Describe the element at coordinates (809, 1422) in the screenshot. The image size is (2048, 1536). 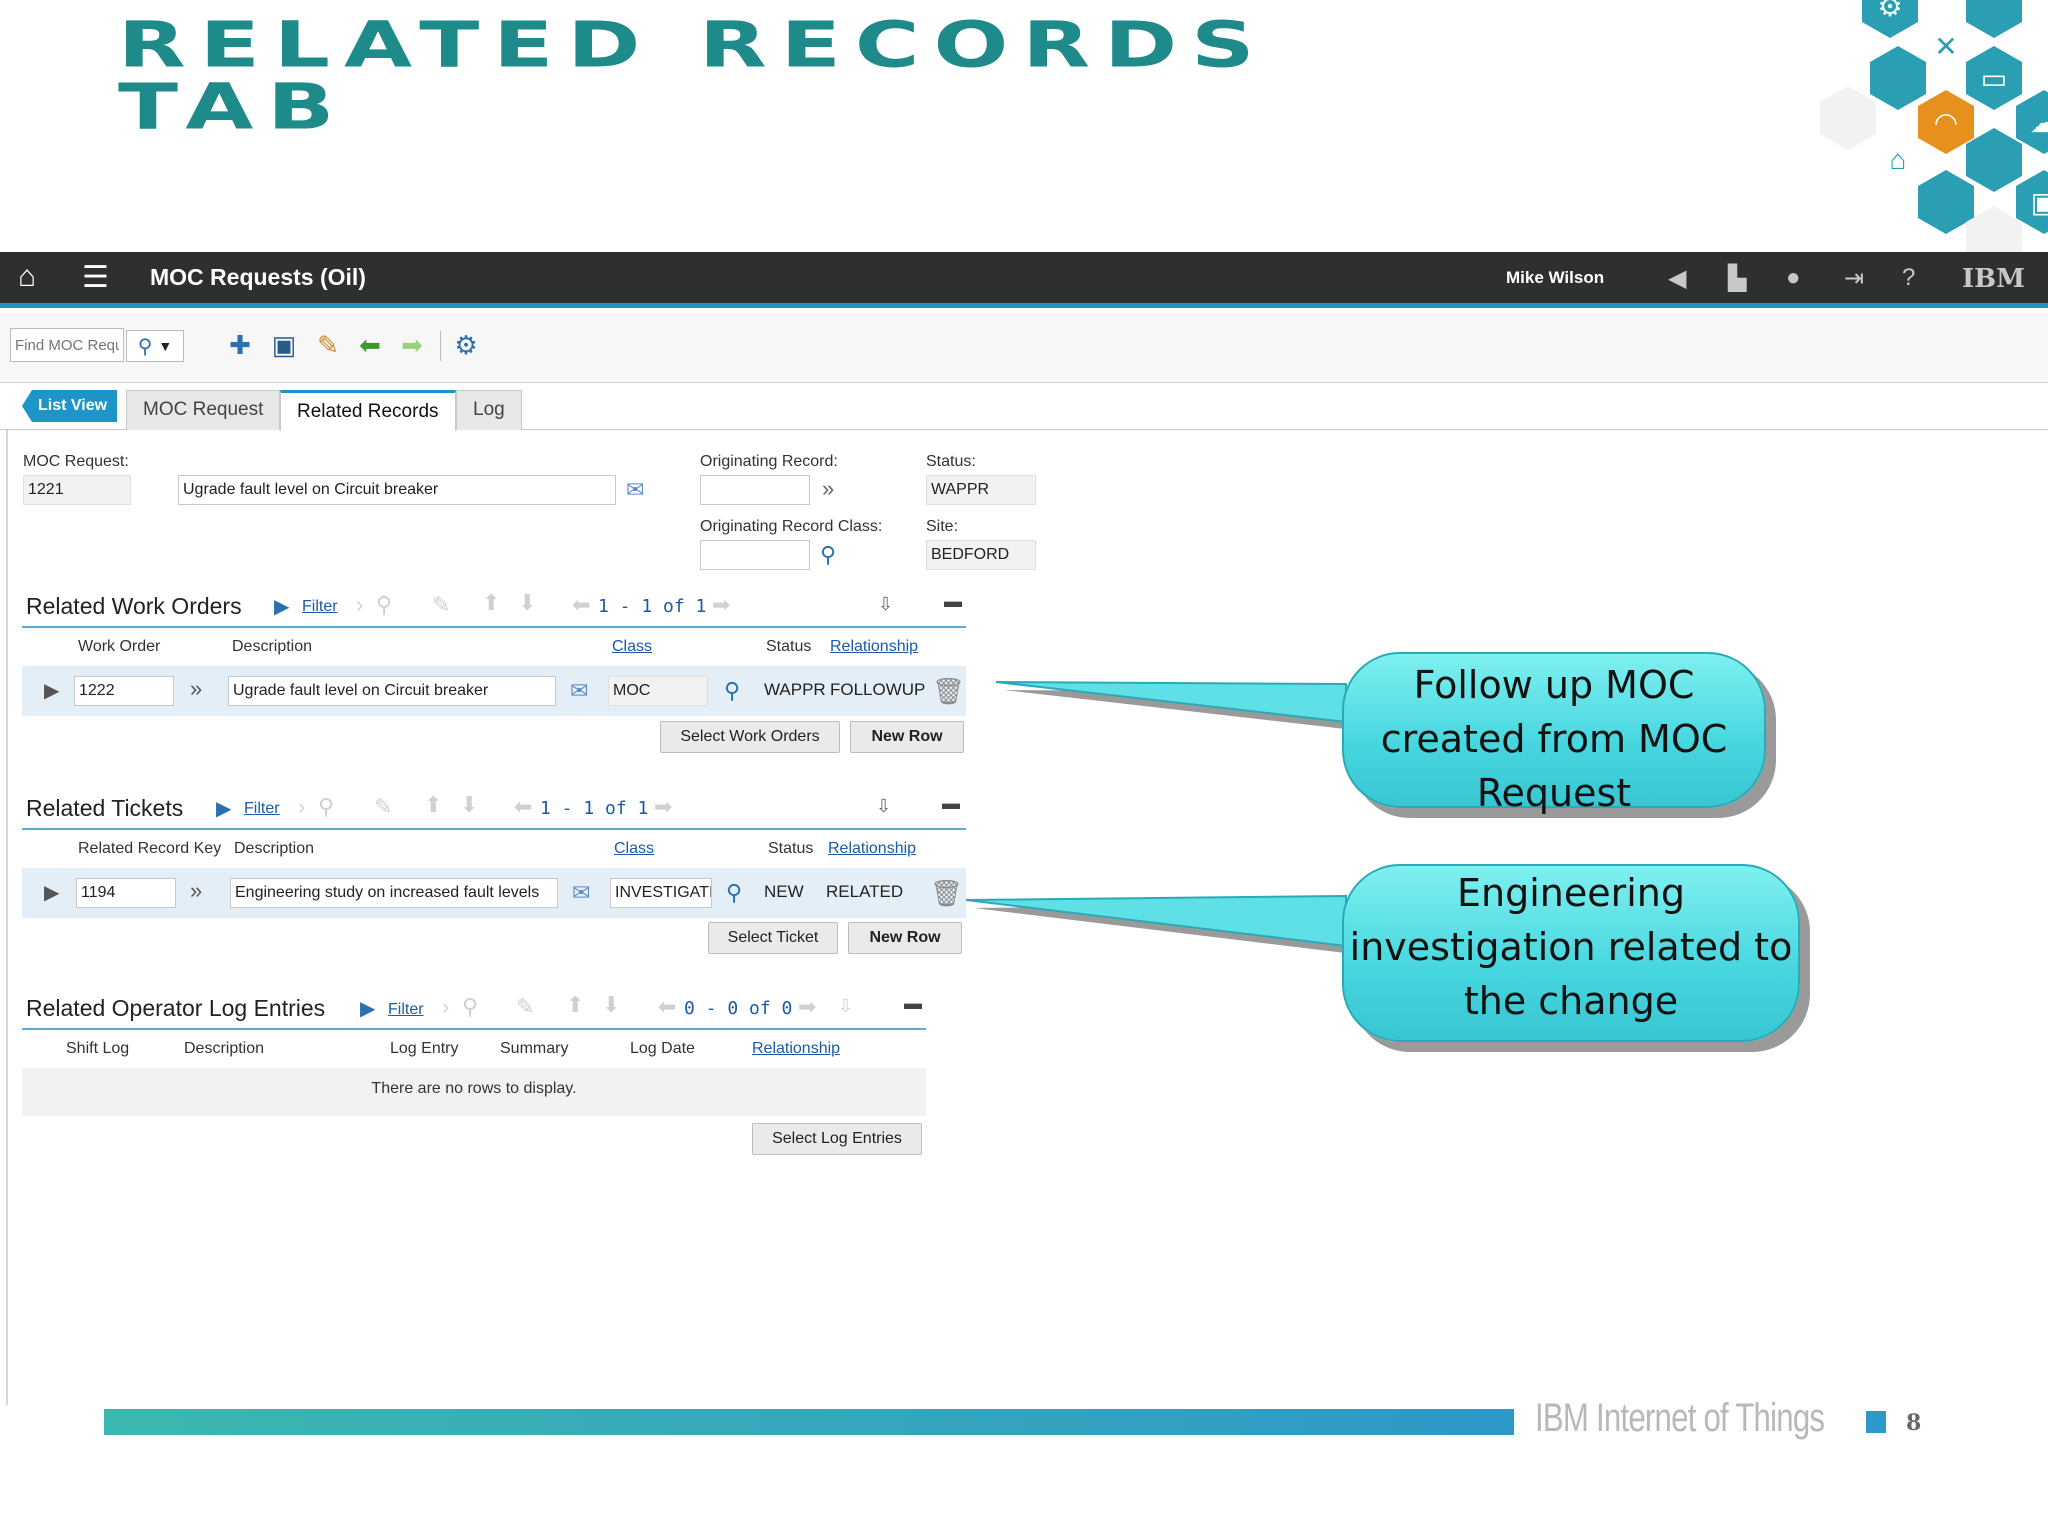
I see `footer-bar` at that location.